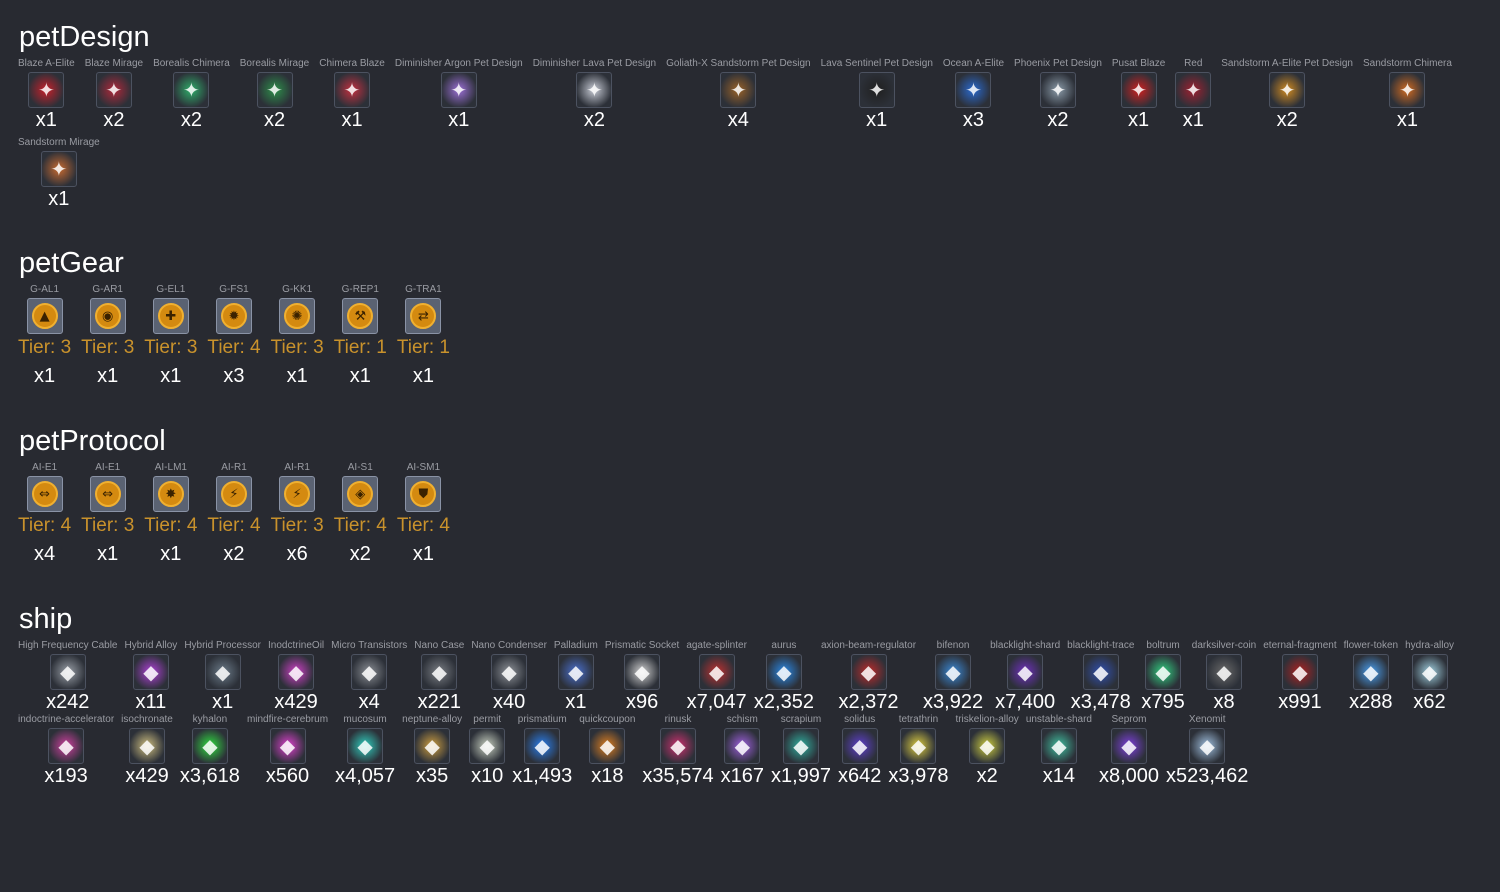  What do you see at coordinates (986, 751) in the screenshot?
I see `inventory-item: triskelion-alloy ◆ x2` at bounding box center [986, 751].